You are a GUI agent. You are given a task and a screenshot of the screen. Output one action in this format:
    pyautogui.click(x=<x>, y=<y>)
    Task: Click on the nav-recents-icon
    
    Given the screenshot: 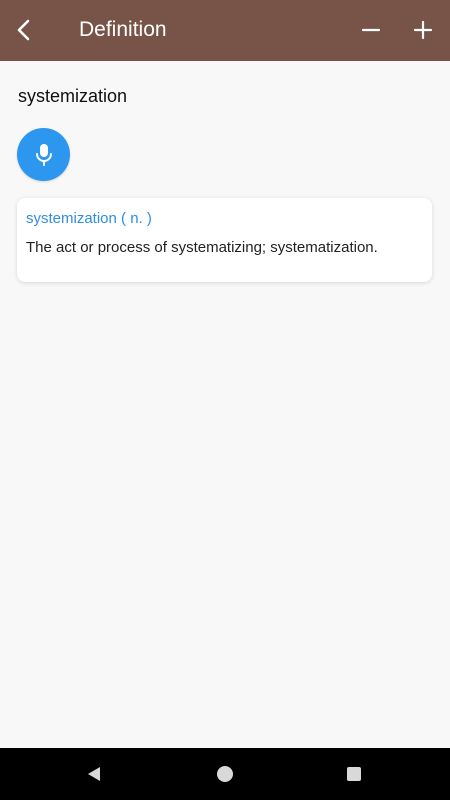 What is the action you would take?
    pyautogui.click(x=354, y=774)
    